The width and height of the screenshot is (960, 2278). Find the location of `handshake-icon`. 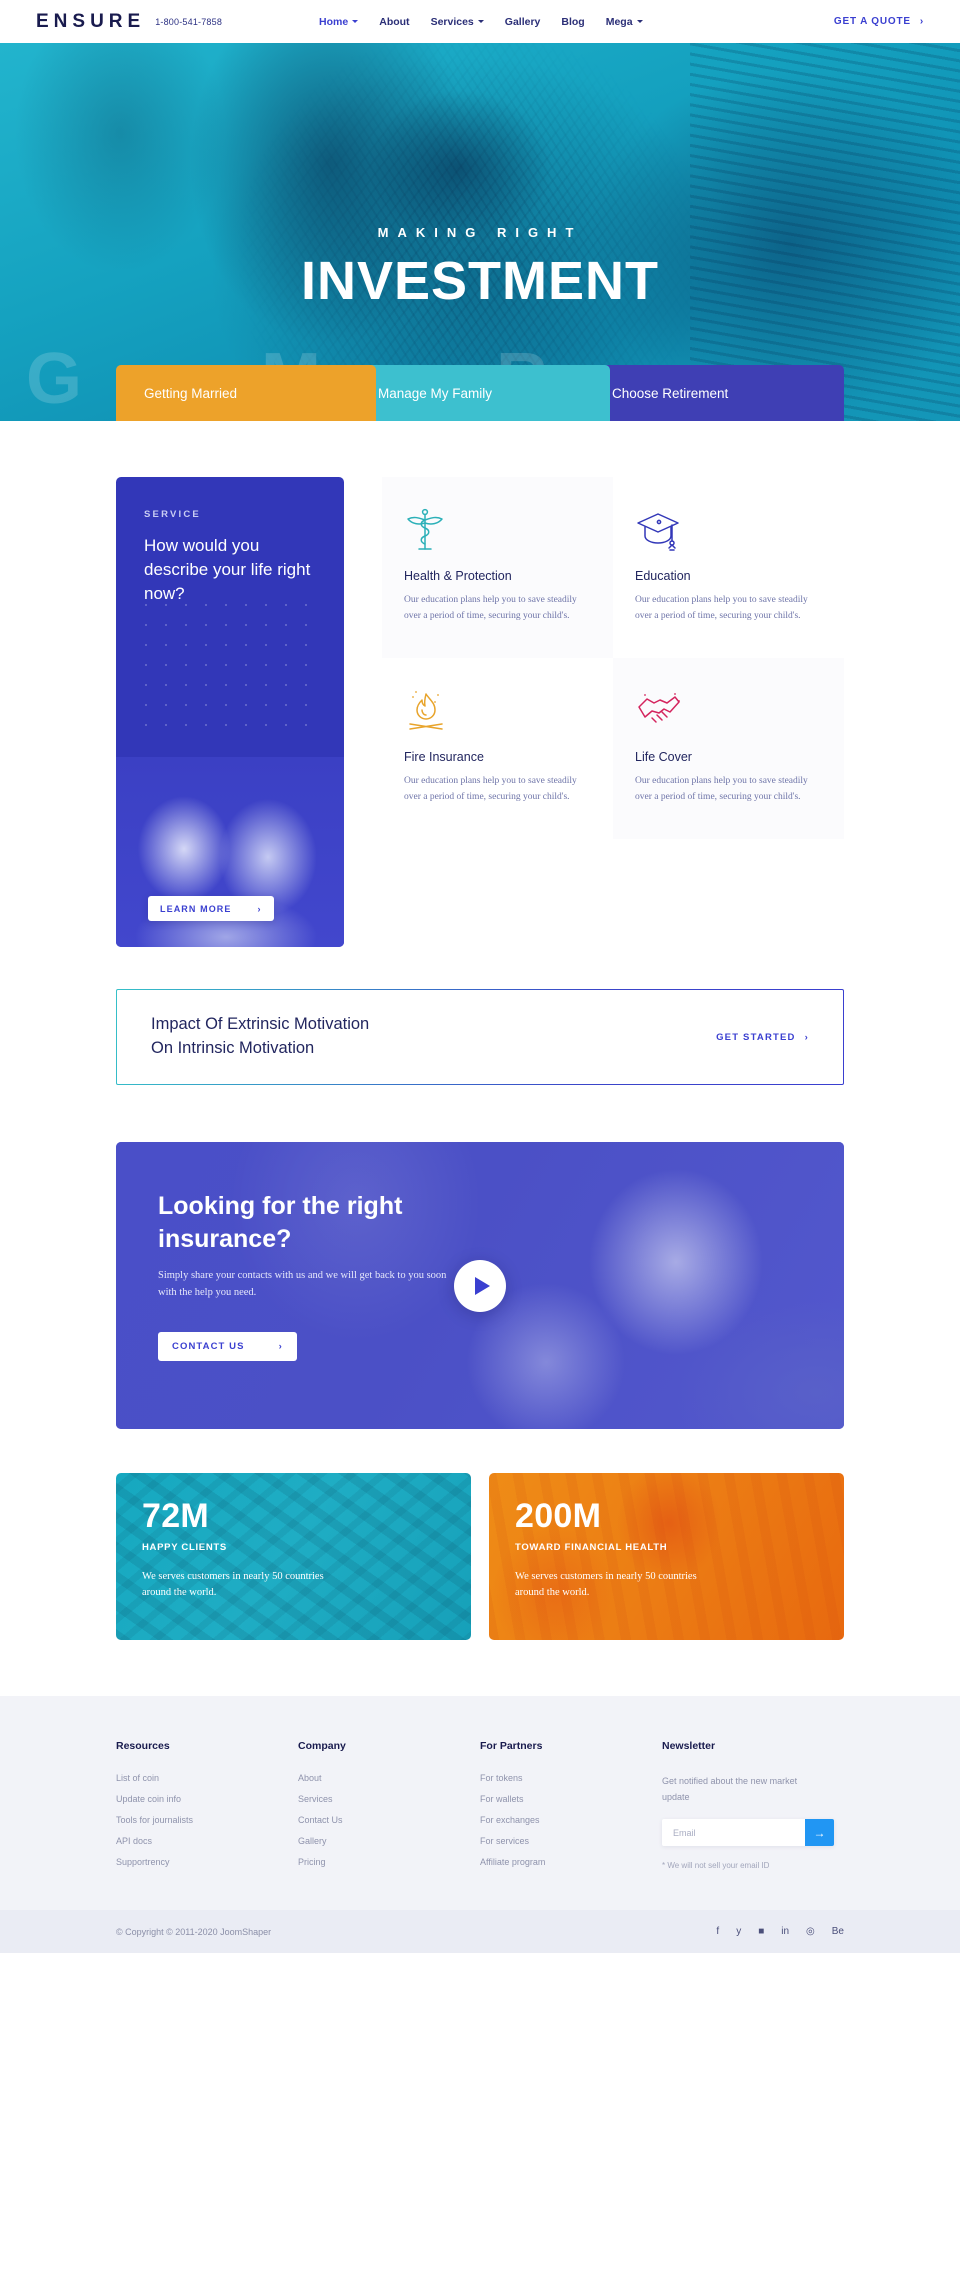

handshake-icon is located at coordinates (722, 711).